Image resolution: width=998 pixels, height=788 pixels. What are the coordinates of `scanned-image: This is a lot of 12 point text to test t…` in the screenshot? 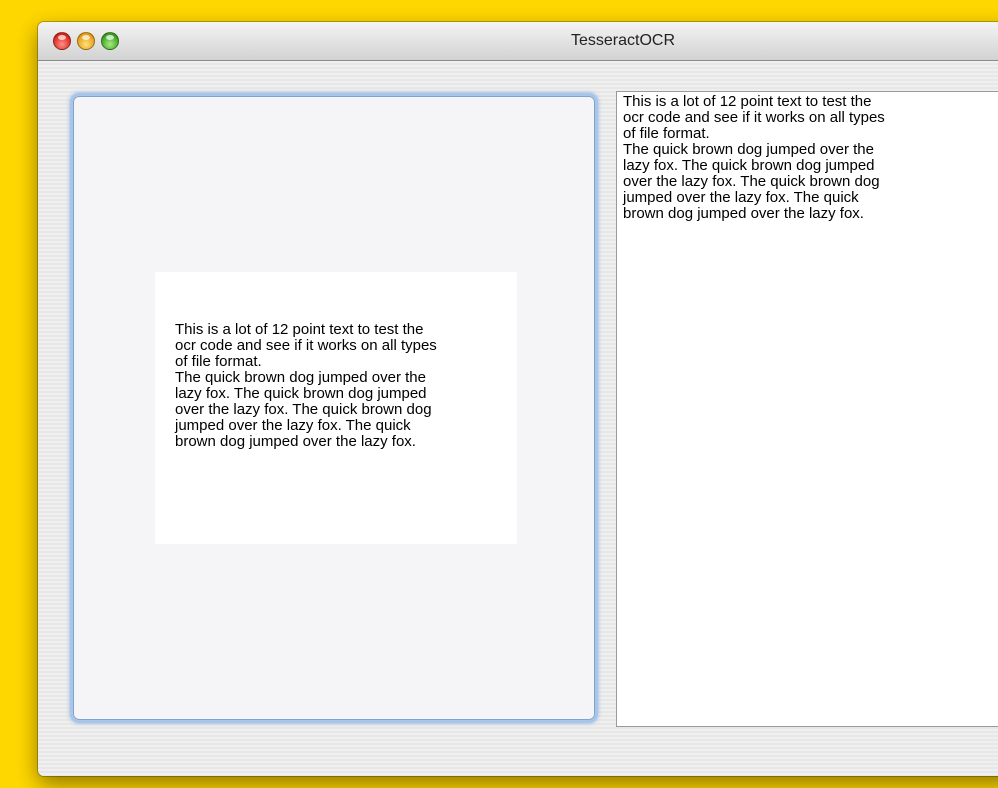 It's located at (336, 408).